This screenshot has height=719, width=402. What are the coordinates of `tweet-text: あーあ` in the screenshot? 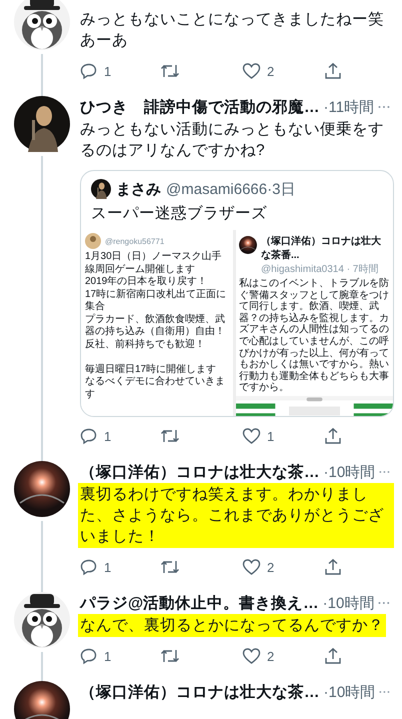 It's located at (104, 41).